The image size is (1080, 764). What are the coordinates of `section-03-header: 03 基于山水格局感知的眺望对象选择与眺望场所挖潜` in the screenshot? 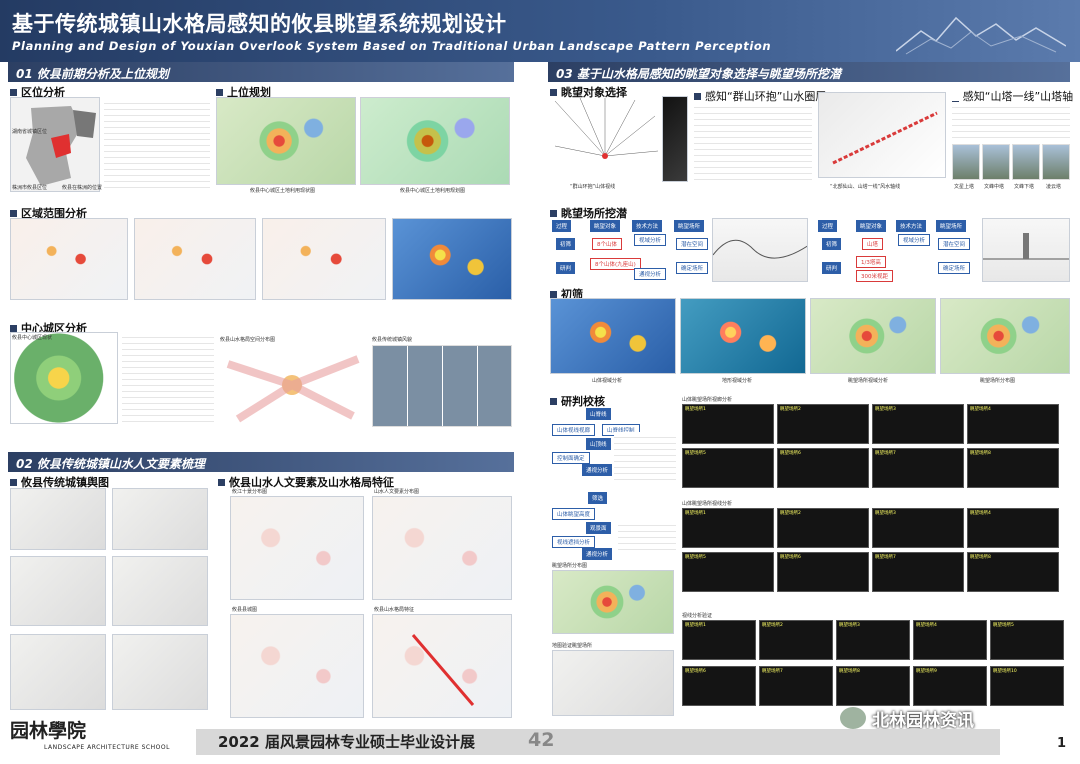 It's located at (809, 72).